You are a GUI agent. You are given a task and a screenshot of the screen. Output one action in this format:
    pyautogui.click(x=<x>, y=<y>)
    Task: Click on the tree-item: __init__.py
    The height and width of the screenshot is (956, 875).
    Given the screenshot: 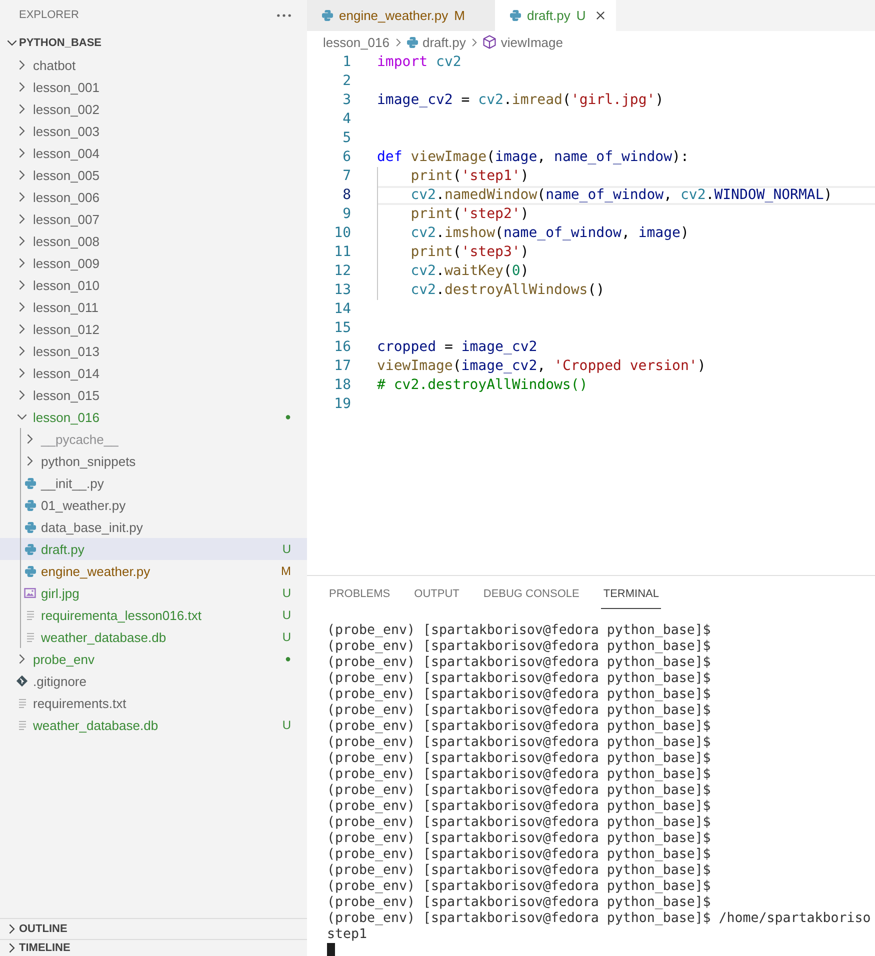 What is the action you would take?
    pyautogui.click(x=153, y=483)
    